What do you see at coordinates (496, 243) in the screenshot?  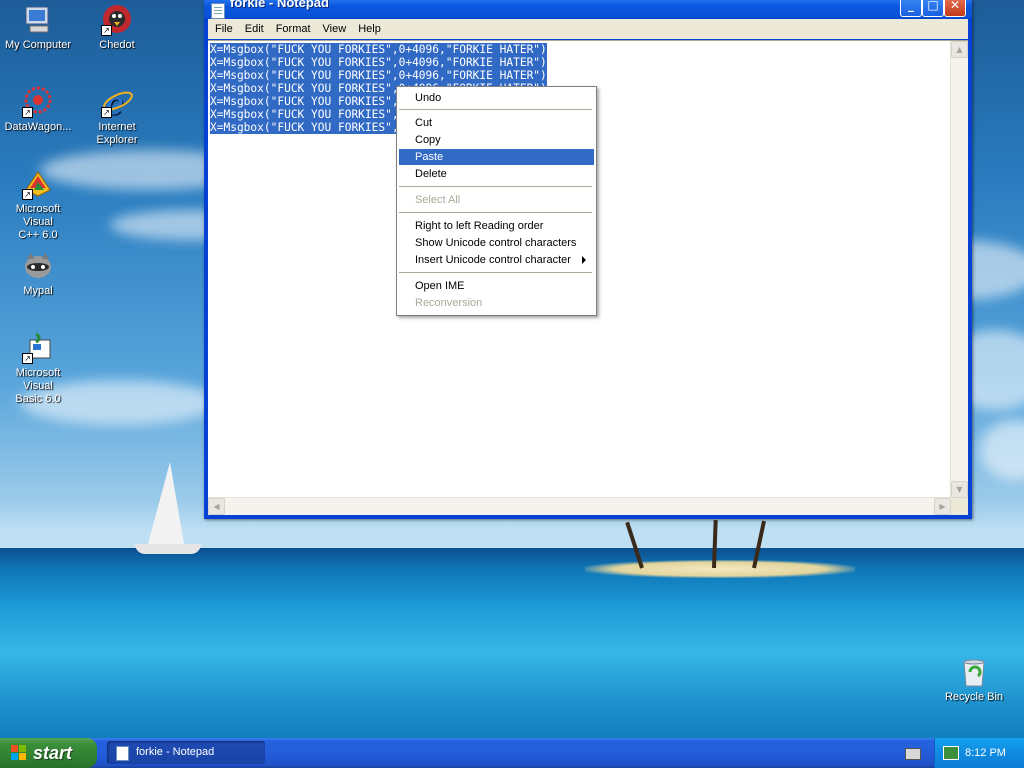 I see `menu-item-show-unicode: Show Unicode control characters` at bounding box center [496, 243].